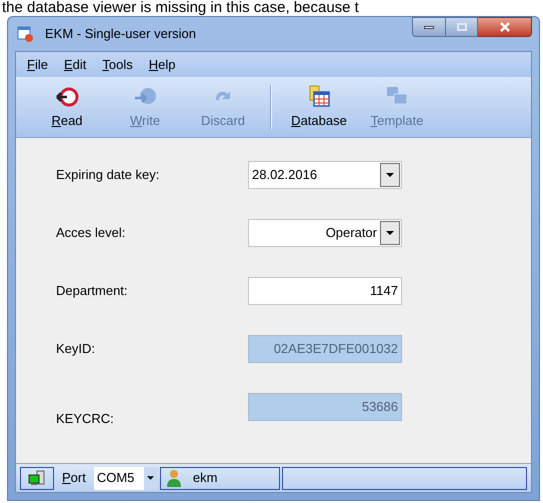  I want to click on maximize-button, so click(462, 27).